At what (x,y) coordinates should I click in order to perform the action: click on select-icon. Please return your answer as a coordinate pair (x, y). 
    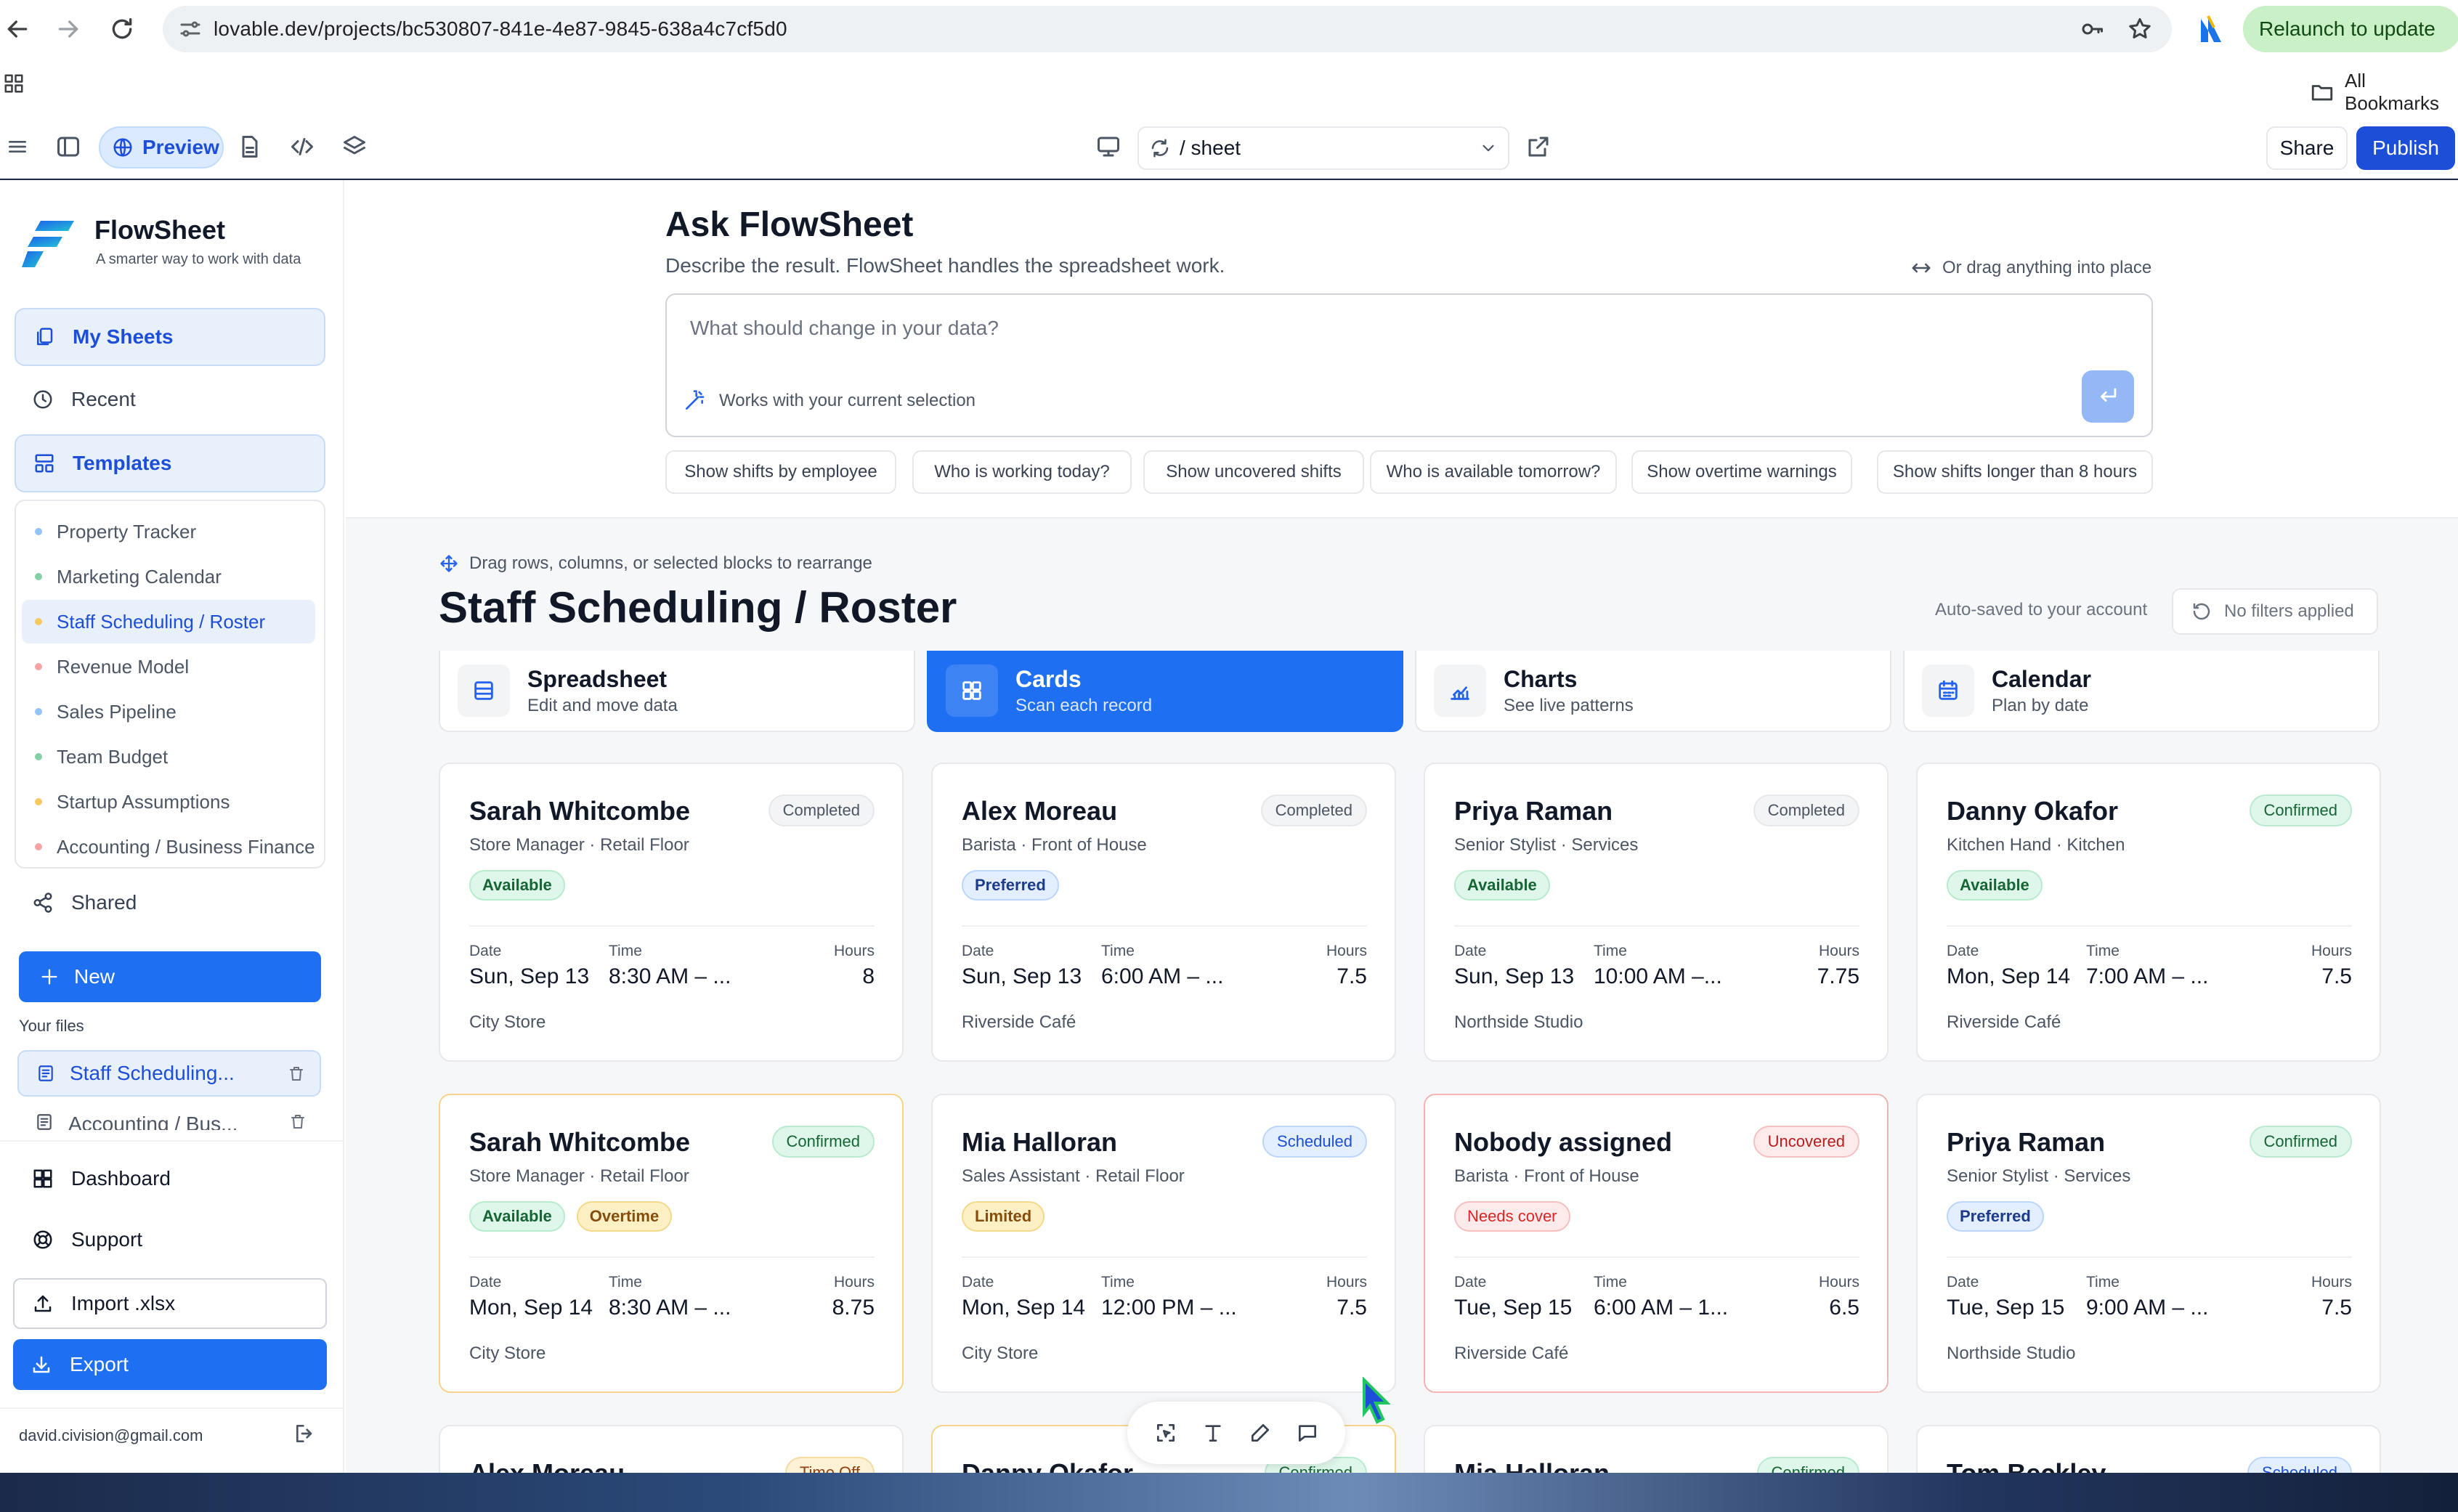
    Looking at the image, I should click on (1165, 1432).